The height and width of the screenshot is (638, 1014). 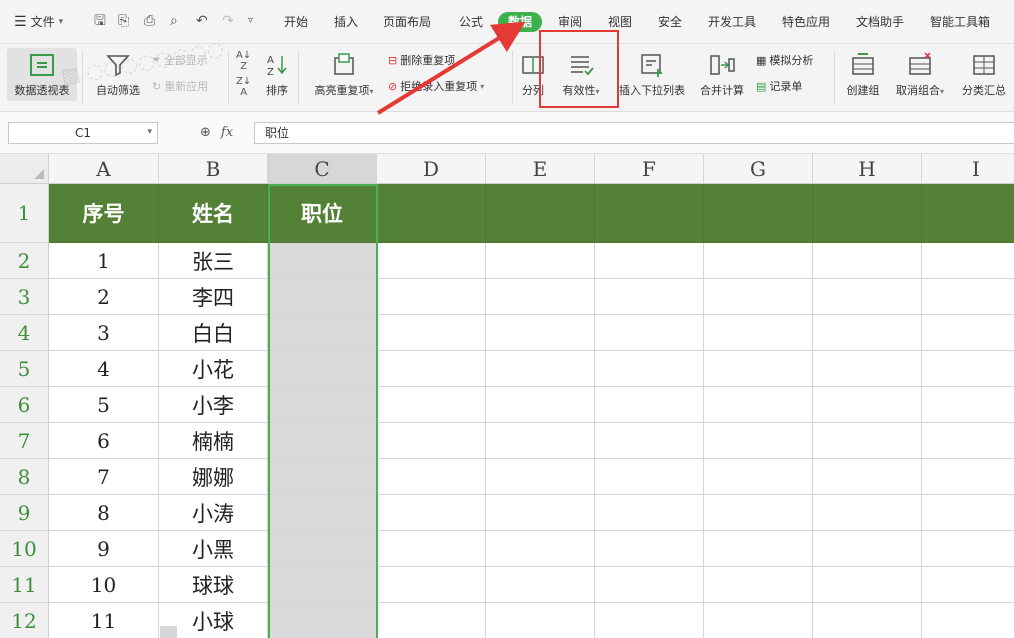 I want to click on row-header-9: 9, so click(x=24, y=513).